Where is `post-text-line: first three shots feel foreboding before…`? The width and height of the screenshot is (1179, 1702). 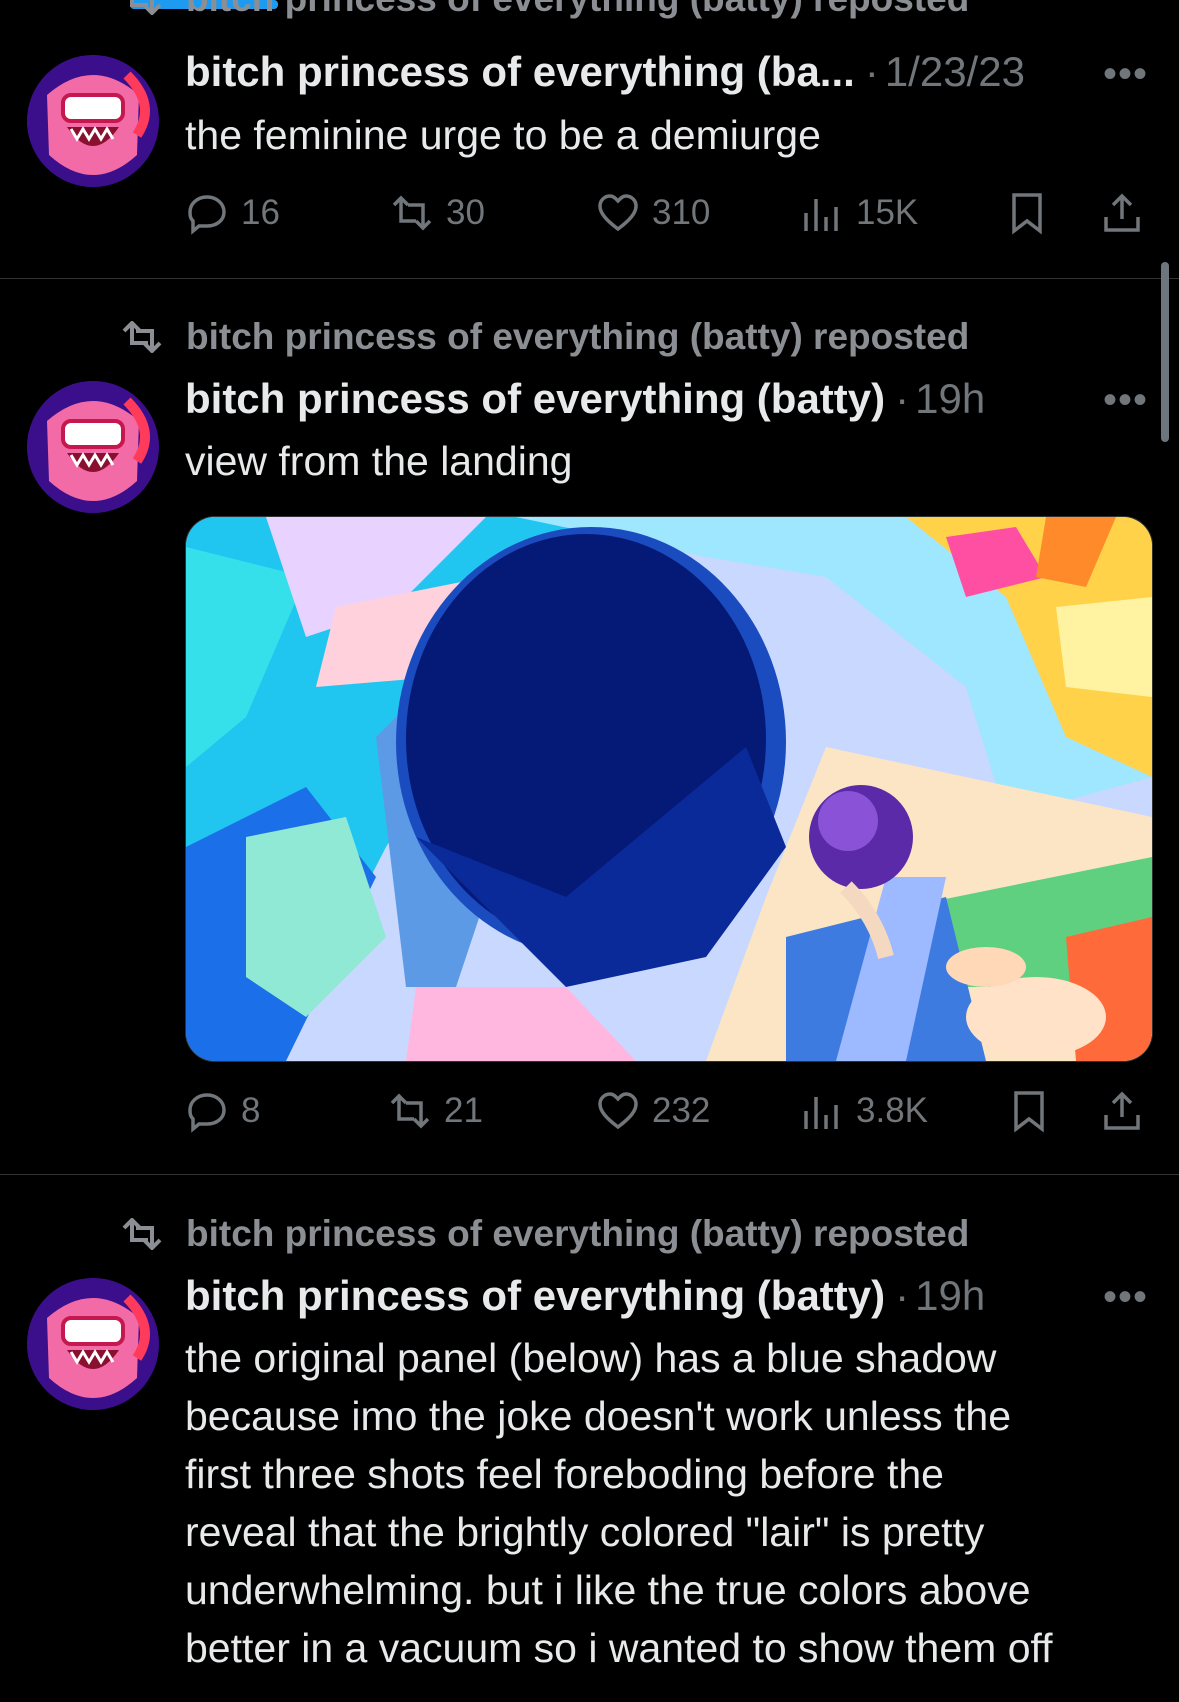 post-text-line: first three shots feel foreboding before… is located at coordinates (564, 1474).